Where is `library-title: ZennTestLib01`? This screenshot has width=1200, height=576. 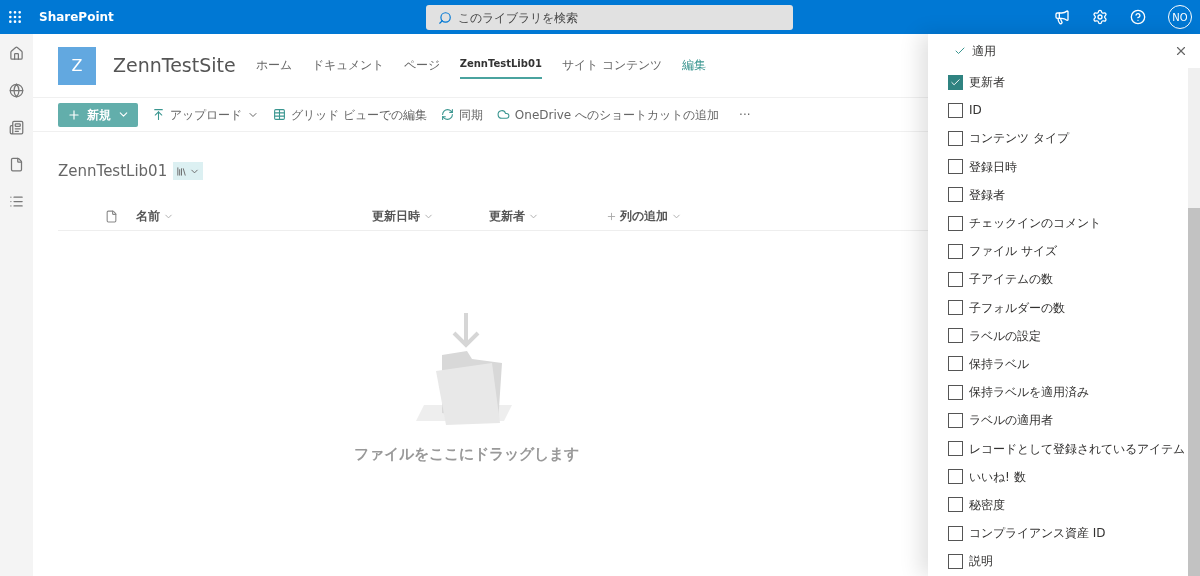
library-title: ZennTestLib01 is located at coordinates (113, 171).